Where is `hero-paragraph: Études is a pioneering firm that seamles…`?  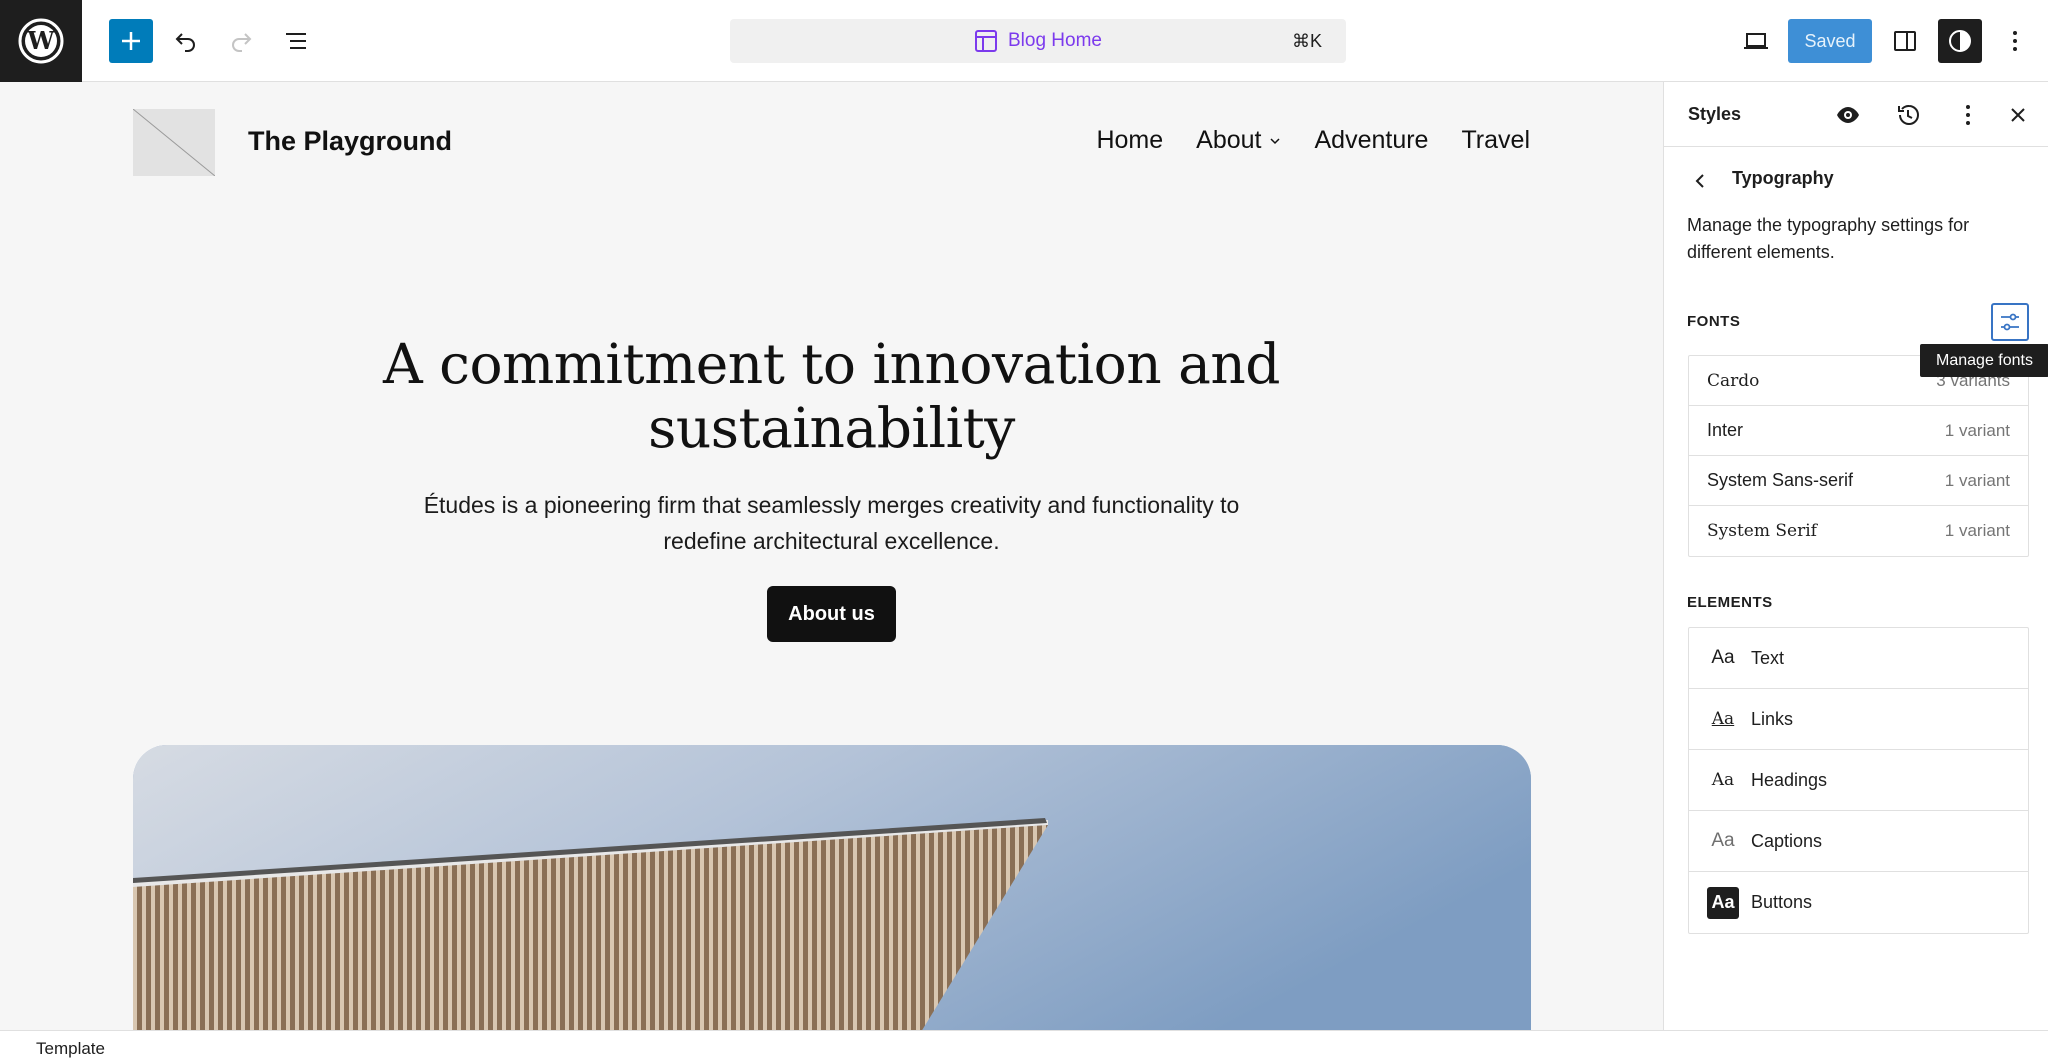
hero-paragraph: Études is a pioneering firm that seamles… is located at coordinates (831, 523).